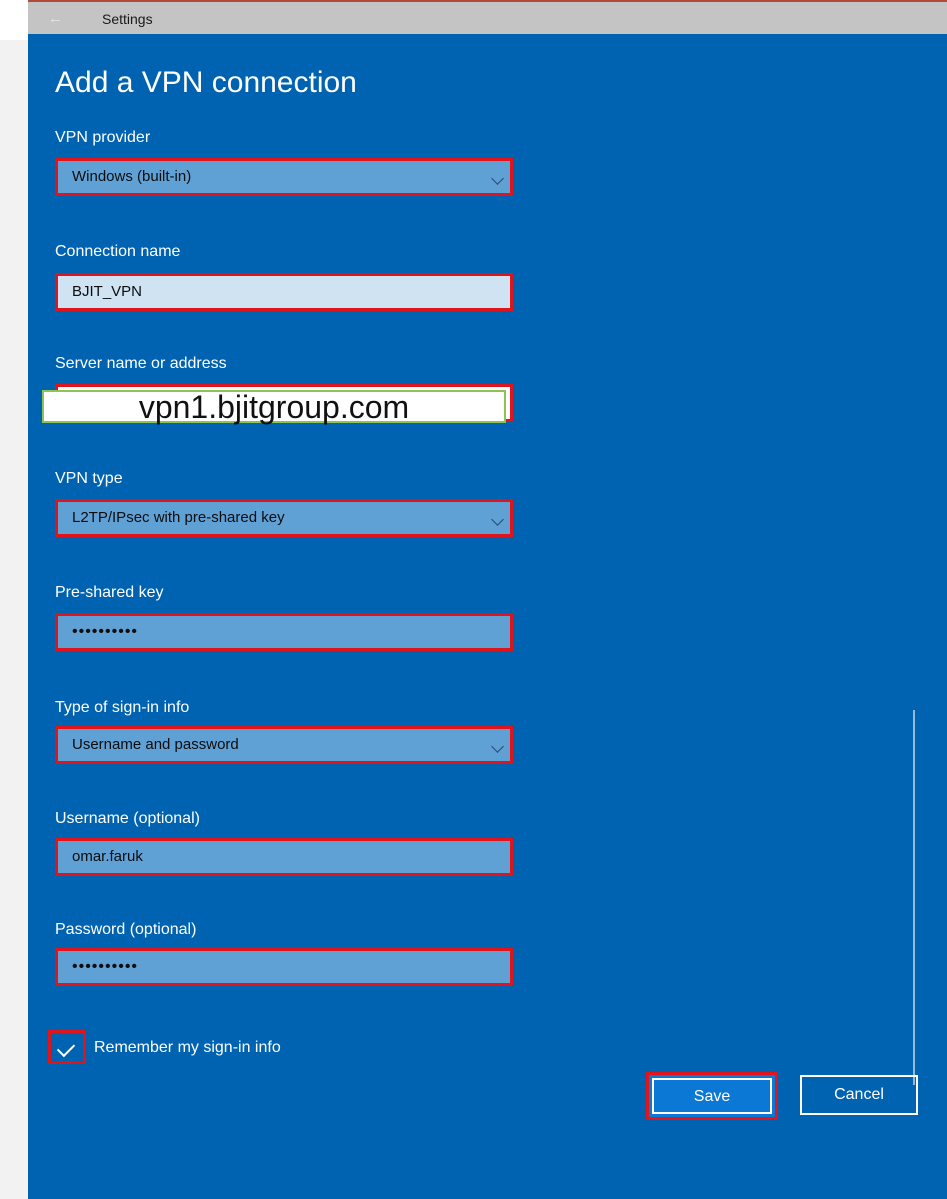 This screenshot has height=1199, width=947. I want to click on check-icon, so click(66, 1048).